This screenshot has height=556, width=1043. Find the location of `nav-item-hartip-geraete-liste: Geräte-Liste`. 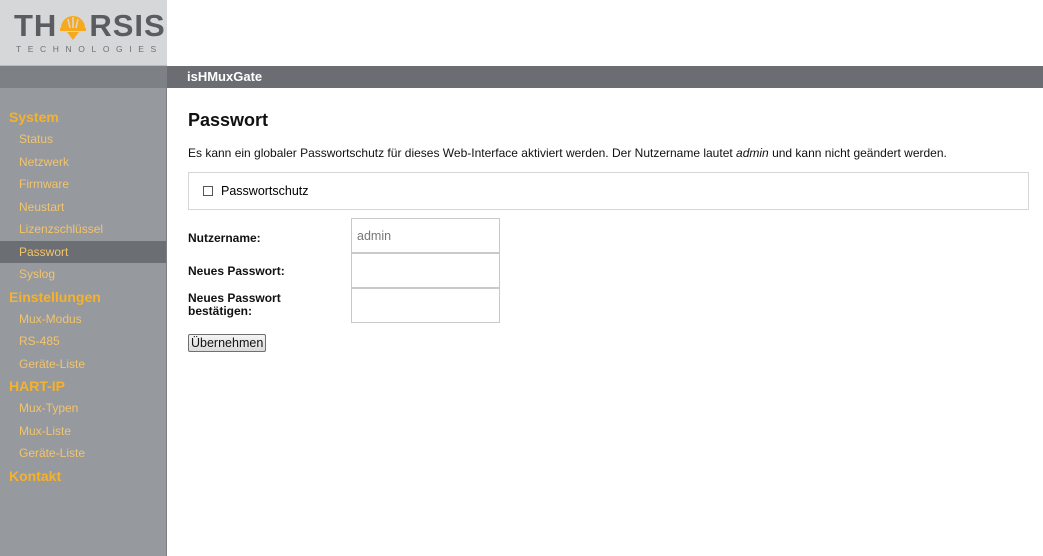

nav-item-hartip-geraete-liste: Geräte-Liste is located at coordinates (83, 453).